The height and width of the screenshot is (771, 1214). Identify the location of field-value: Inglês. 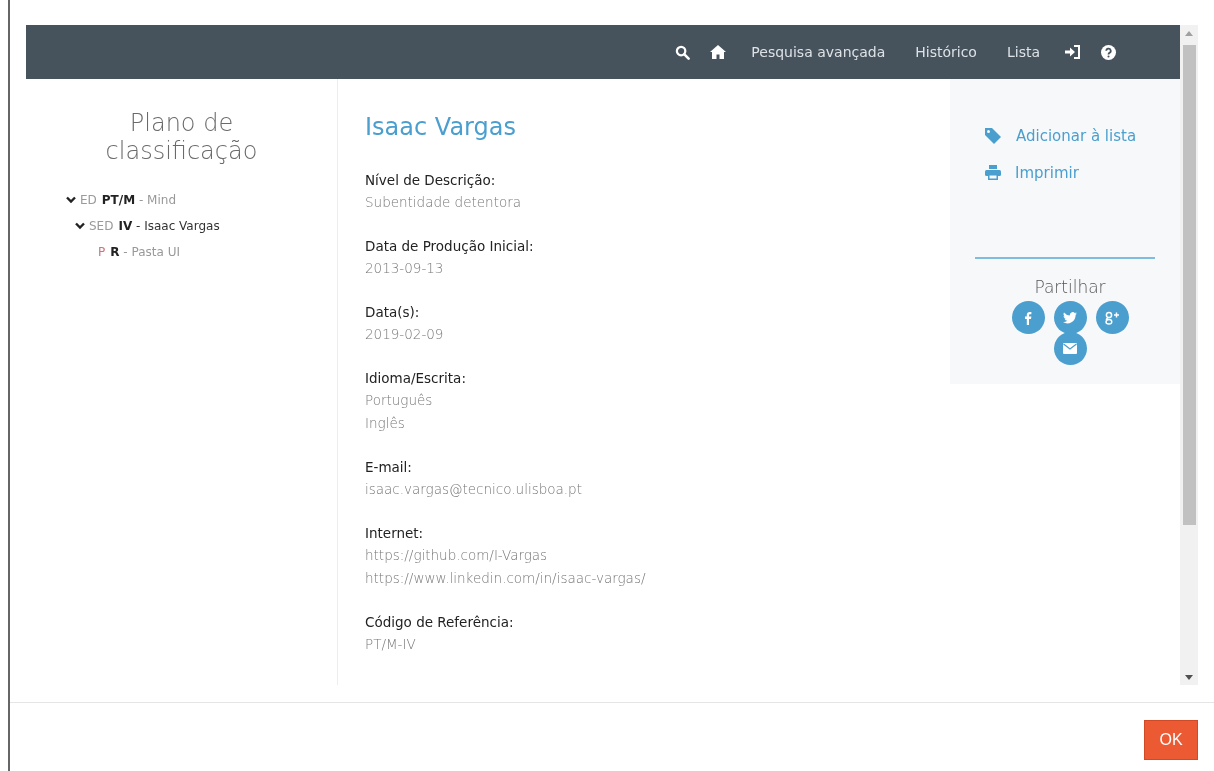
(385, 423).